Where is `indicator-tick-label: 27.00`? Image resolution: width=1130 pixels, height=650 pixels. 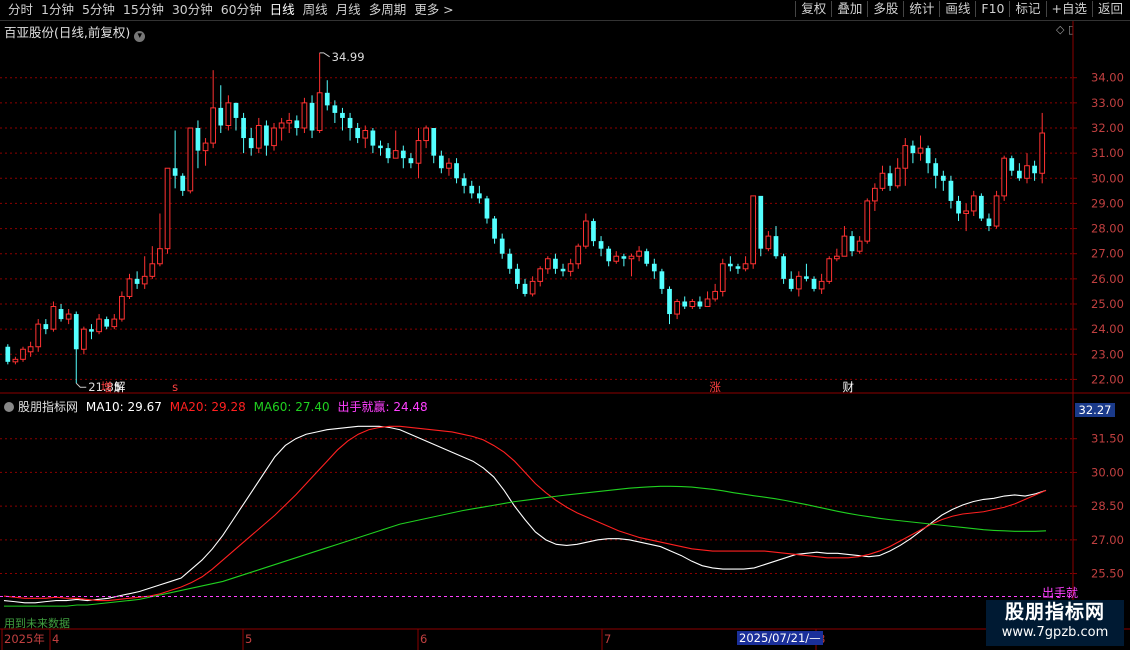
indicator-tick-label: 27.00 is located at coordinates (1107, 540).